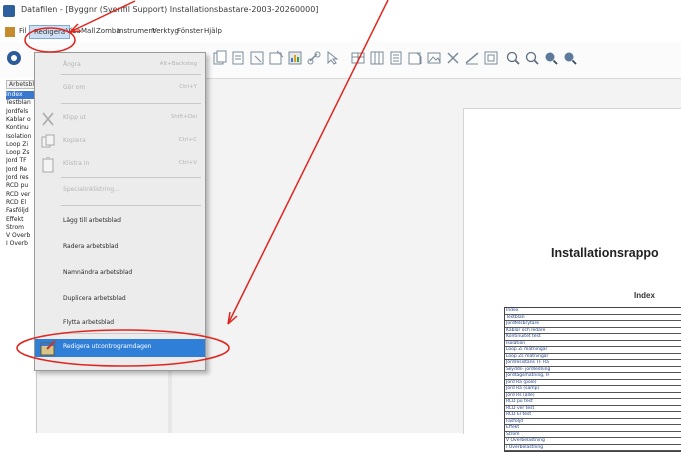  I want to click on worksheet-item: Strom, so click(20, 228).